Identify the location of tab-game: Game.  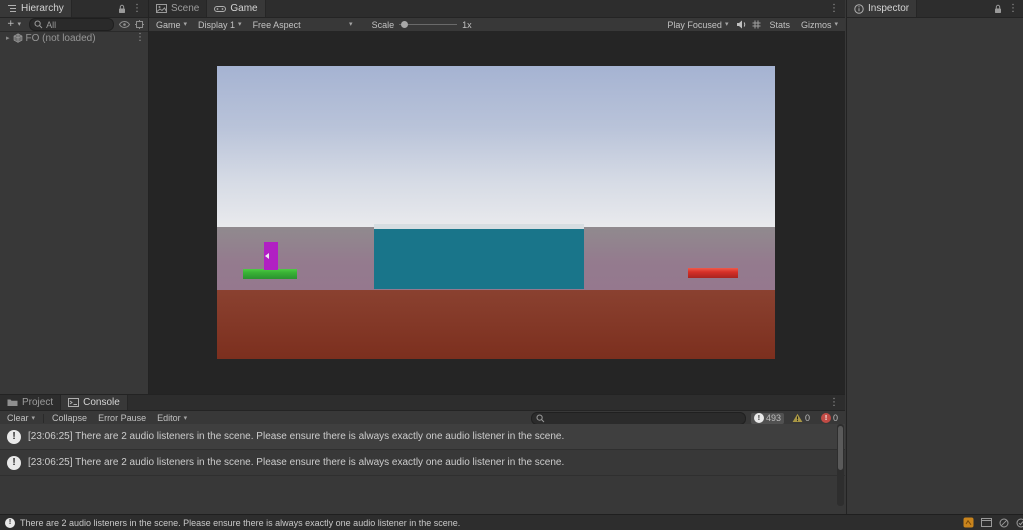
(236, 8).